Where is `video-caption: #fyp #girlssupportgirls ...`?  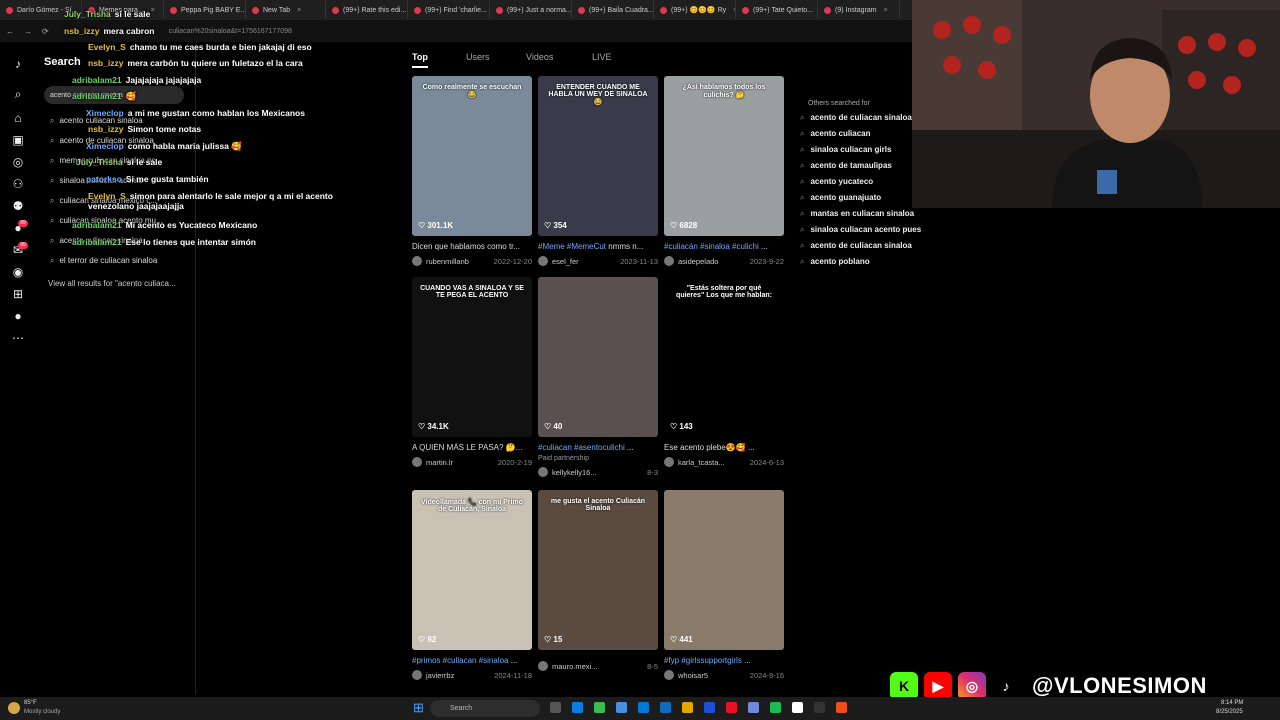 video-caption: #fyp #girlssupportgirls ... is located at coordinates (724, 660).